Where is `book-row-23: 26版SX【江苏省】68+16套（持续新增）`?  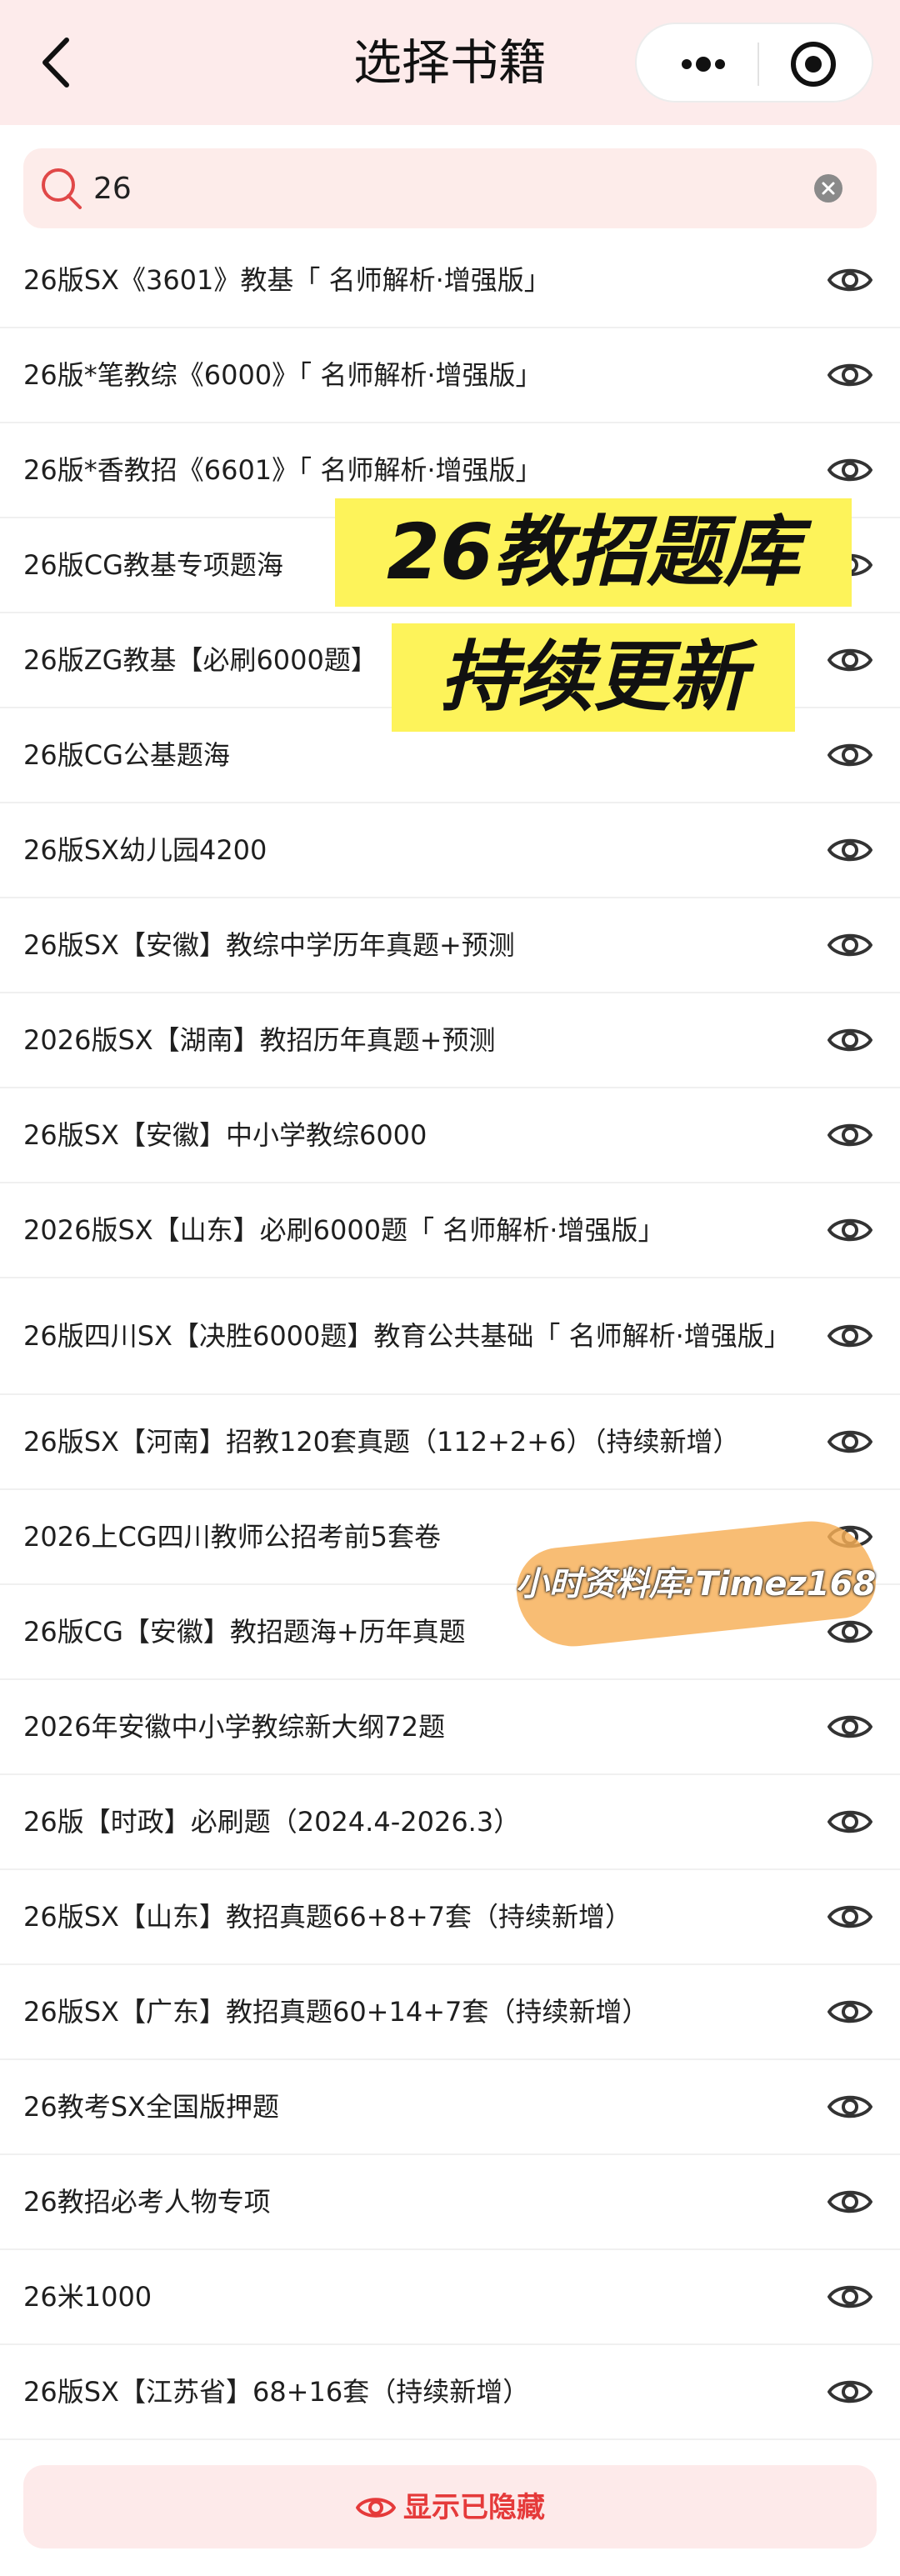
book-row-23: 26版SX【江苏省】68+16套（持续新增） is located at coordinates (450, 2393).